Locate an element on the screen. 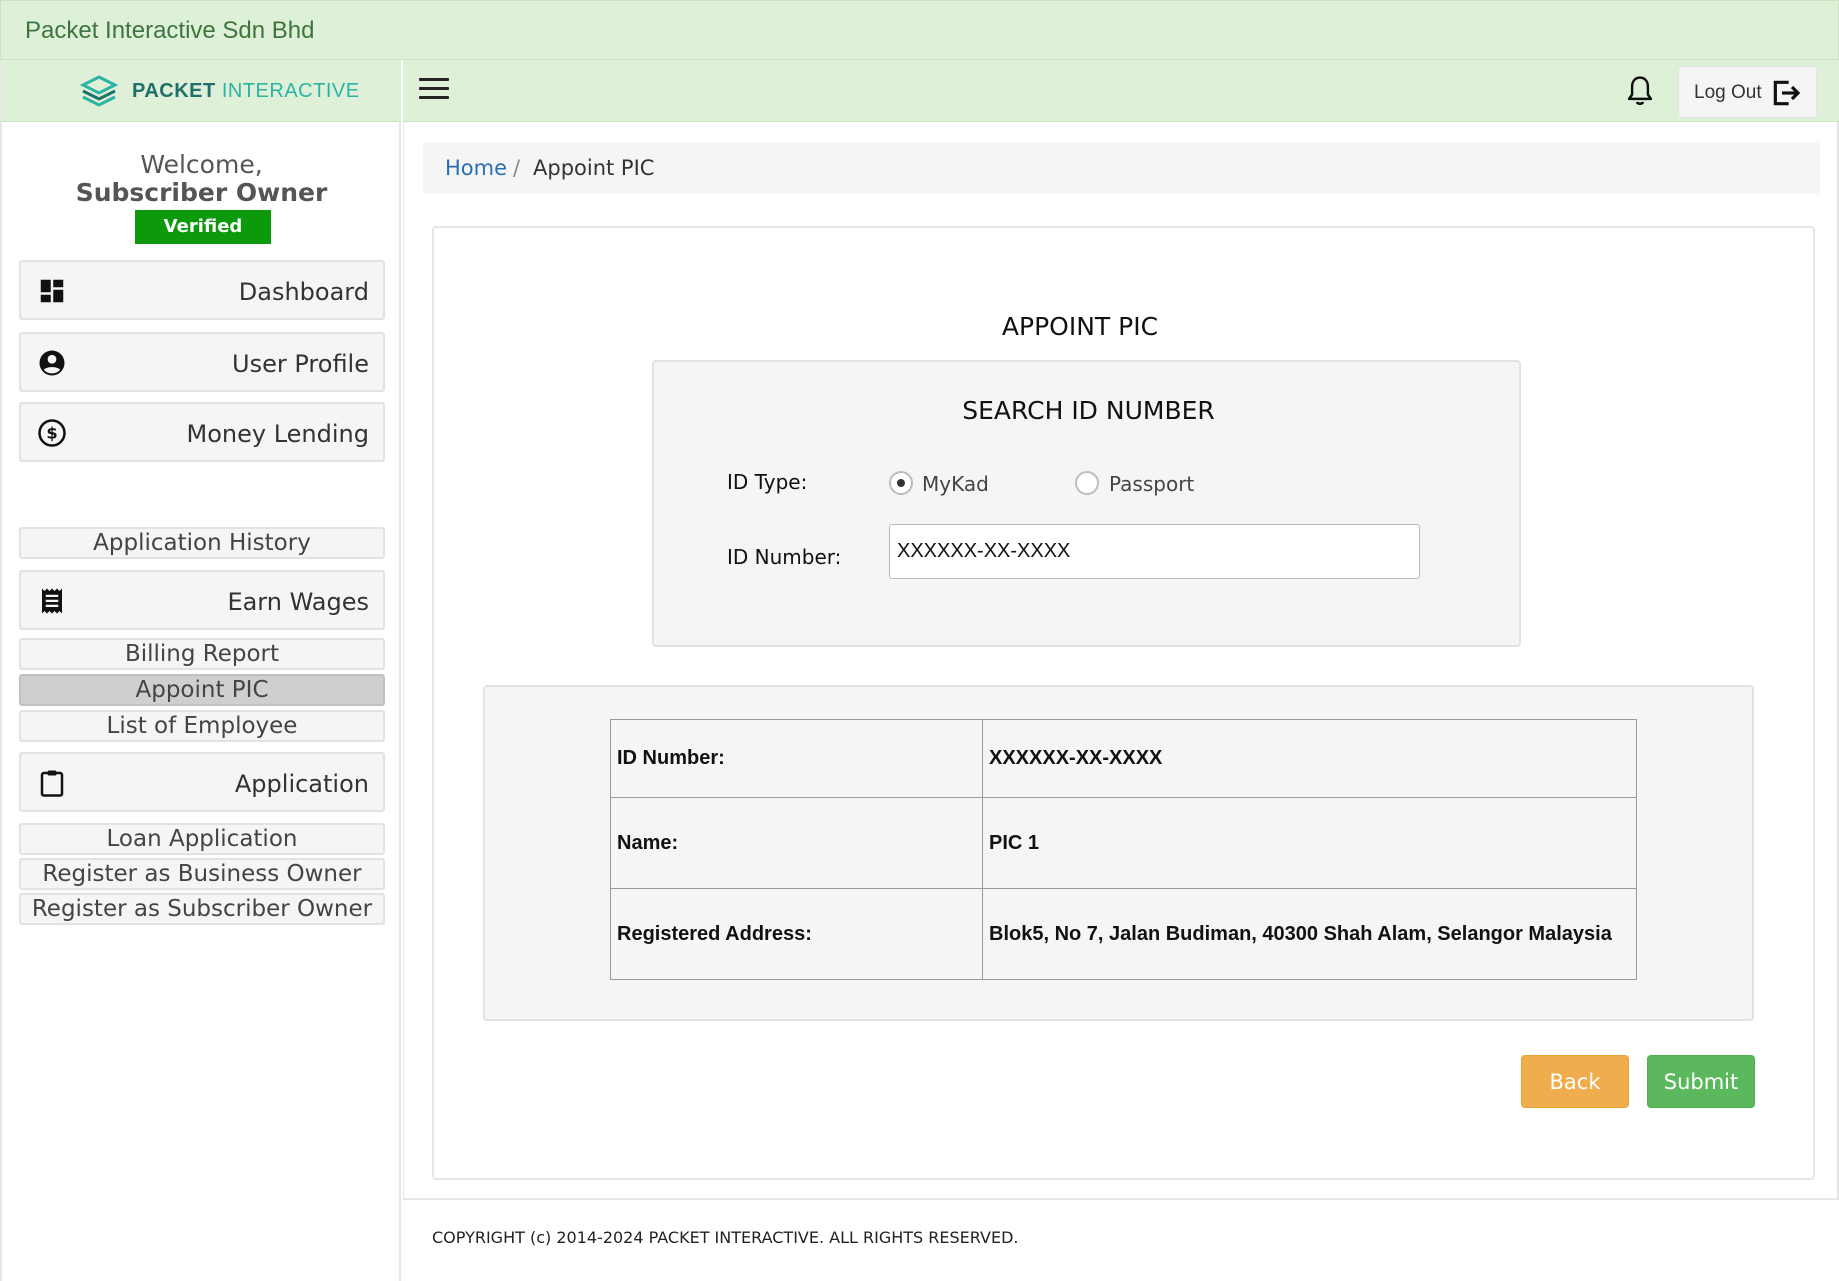 This screenshot has width=1839, height=1281. page-title: APPOINT PIC is located at coordinates (1080, 326).